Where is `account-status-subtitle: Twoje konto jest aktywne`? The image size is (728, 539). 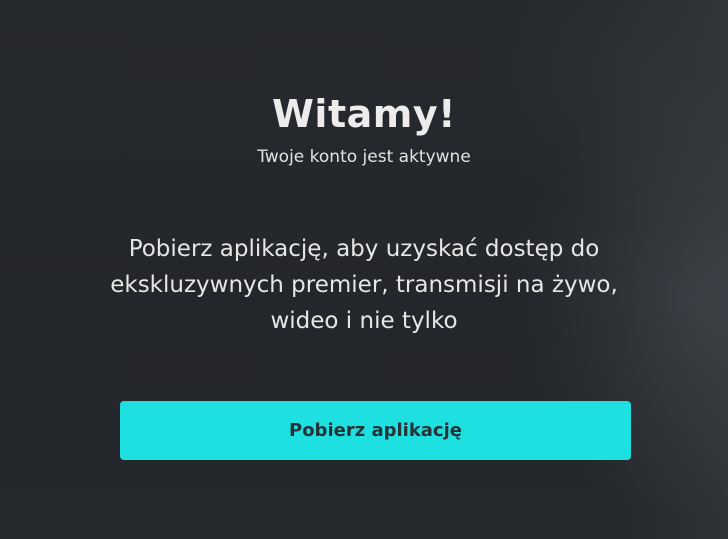
account-status-subtitle: Twoje konto jest aktywne is located at coordinates (364, 157).